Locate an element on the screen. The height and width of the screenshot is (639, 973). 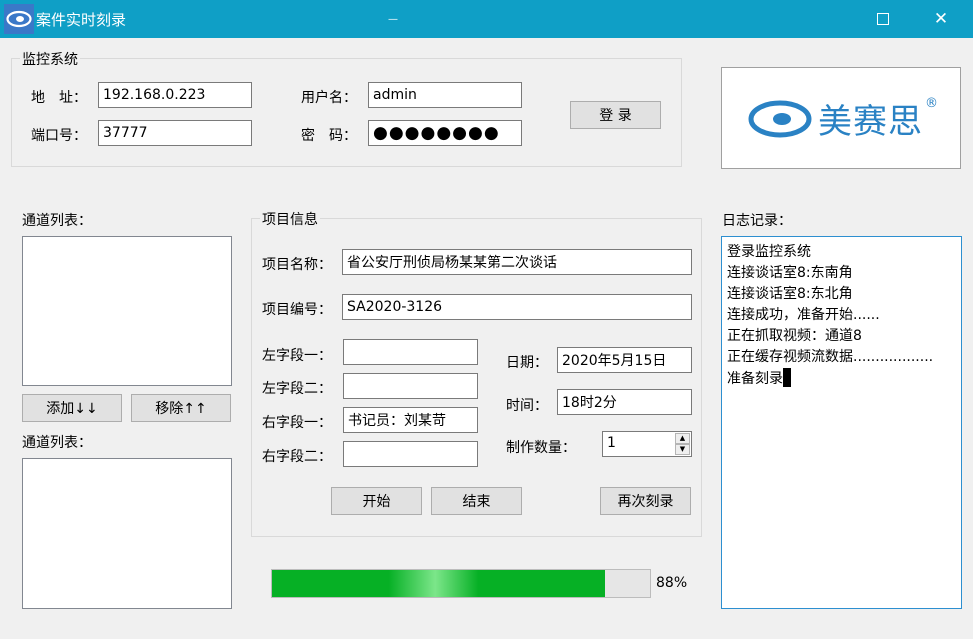
start-button: 开始 is located at coordinates (376, 501).